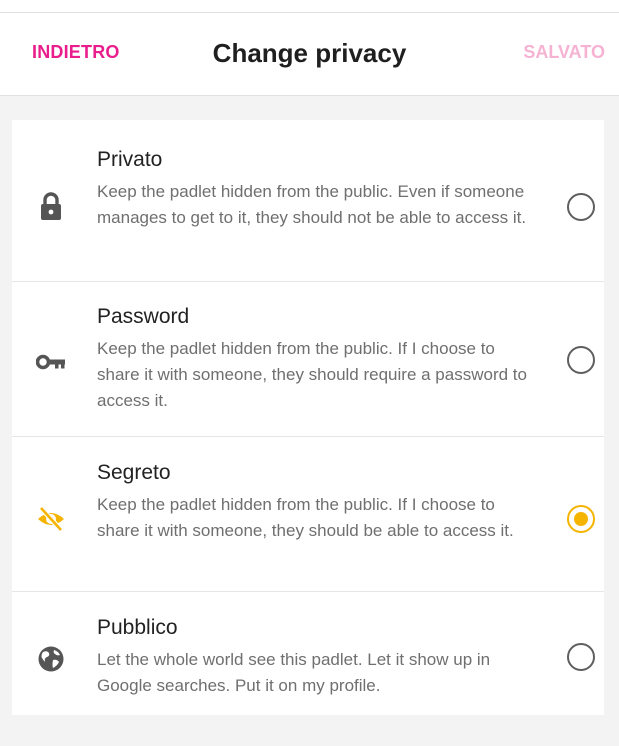 Image resolution: width=619 pixels, height=746 pixels. I want to click on eye-off-icon, so click(51, 519).